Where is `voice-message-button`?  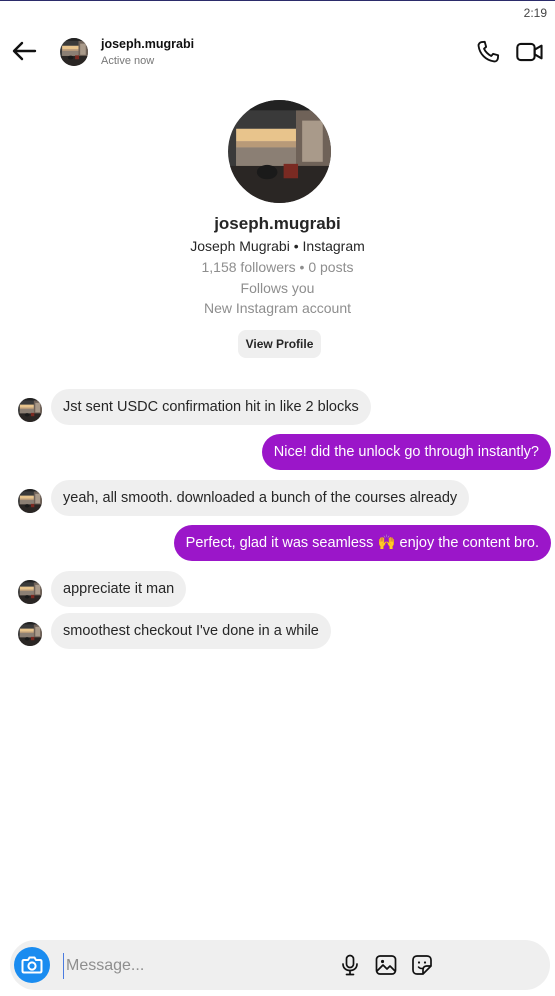 voice-message-button is located at coordinates (350, 965).